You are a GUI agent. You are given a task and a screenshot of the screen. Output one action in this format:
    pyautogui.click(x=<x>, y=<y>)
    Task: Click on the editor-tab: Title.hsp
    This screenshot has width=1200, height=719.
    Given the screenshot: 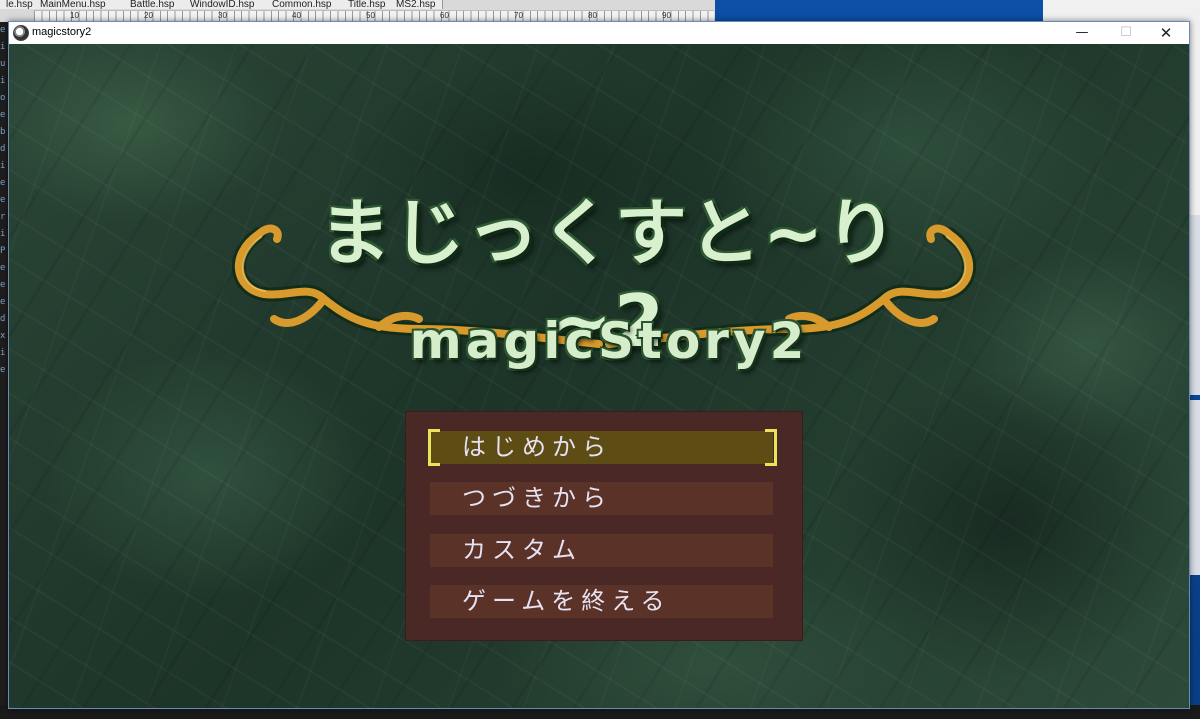 What is the action you would take?
    pyautogui.click(x=366, y=4)
    